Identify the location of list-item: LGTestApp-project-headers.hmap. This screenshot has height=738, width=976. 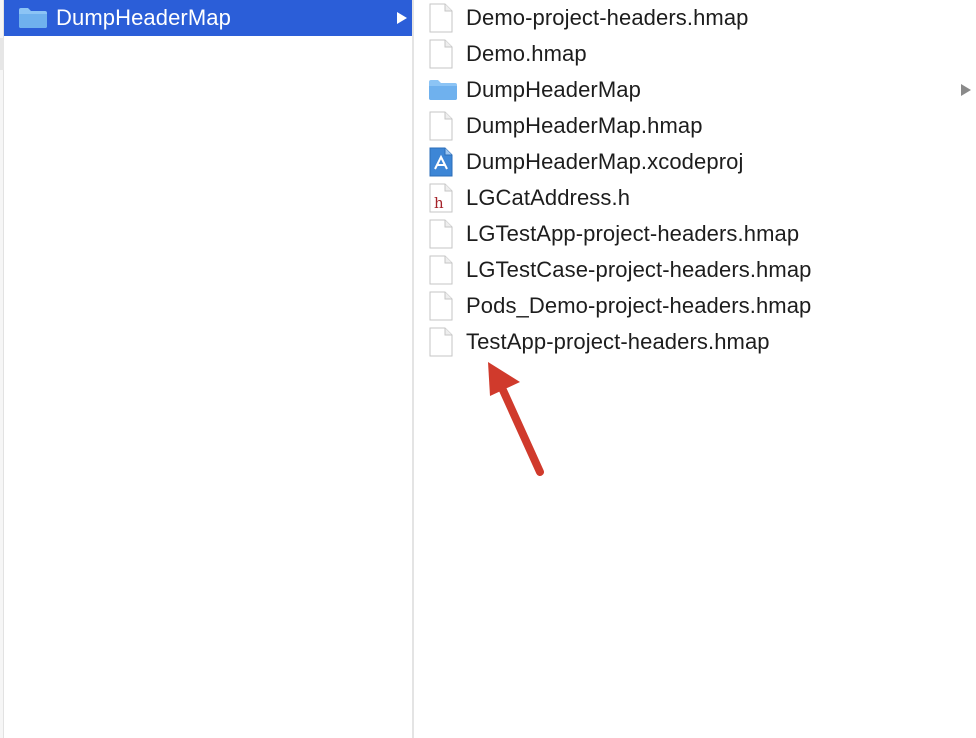
(695, 234).